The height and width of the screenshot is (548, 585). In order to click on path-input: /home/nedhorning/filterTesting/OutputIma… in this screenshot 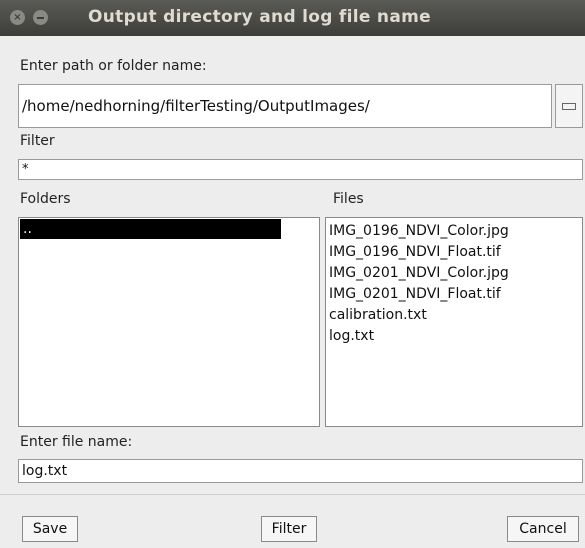, I will do `click(285, 106)`.